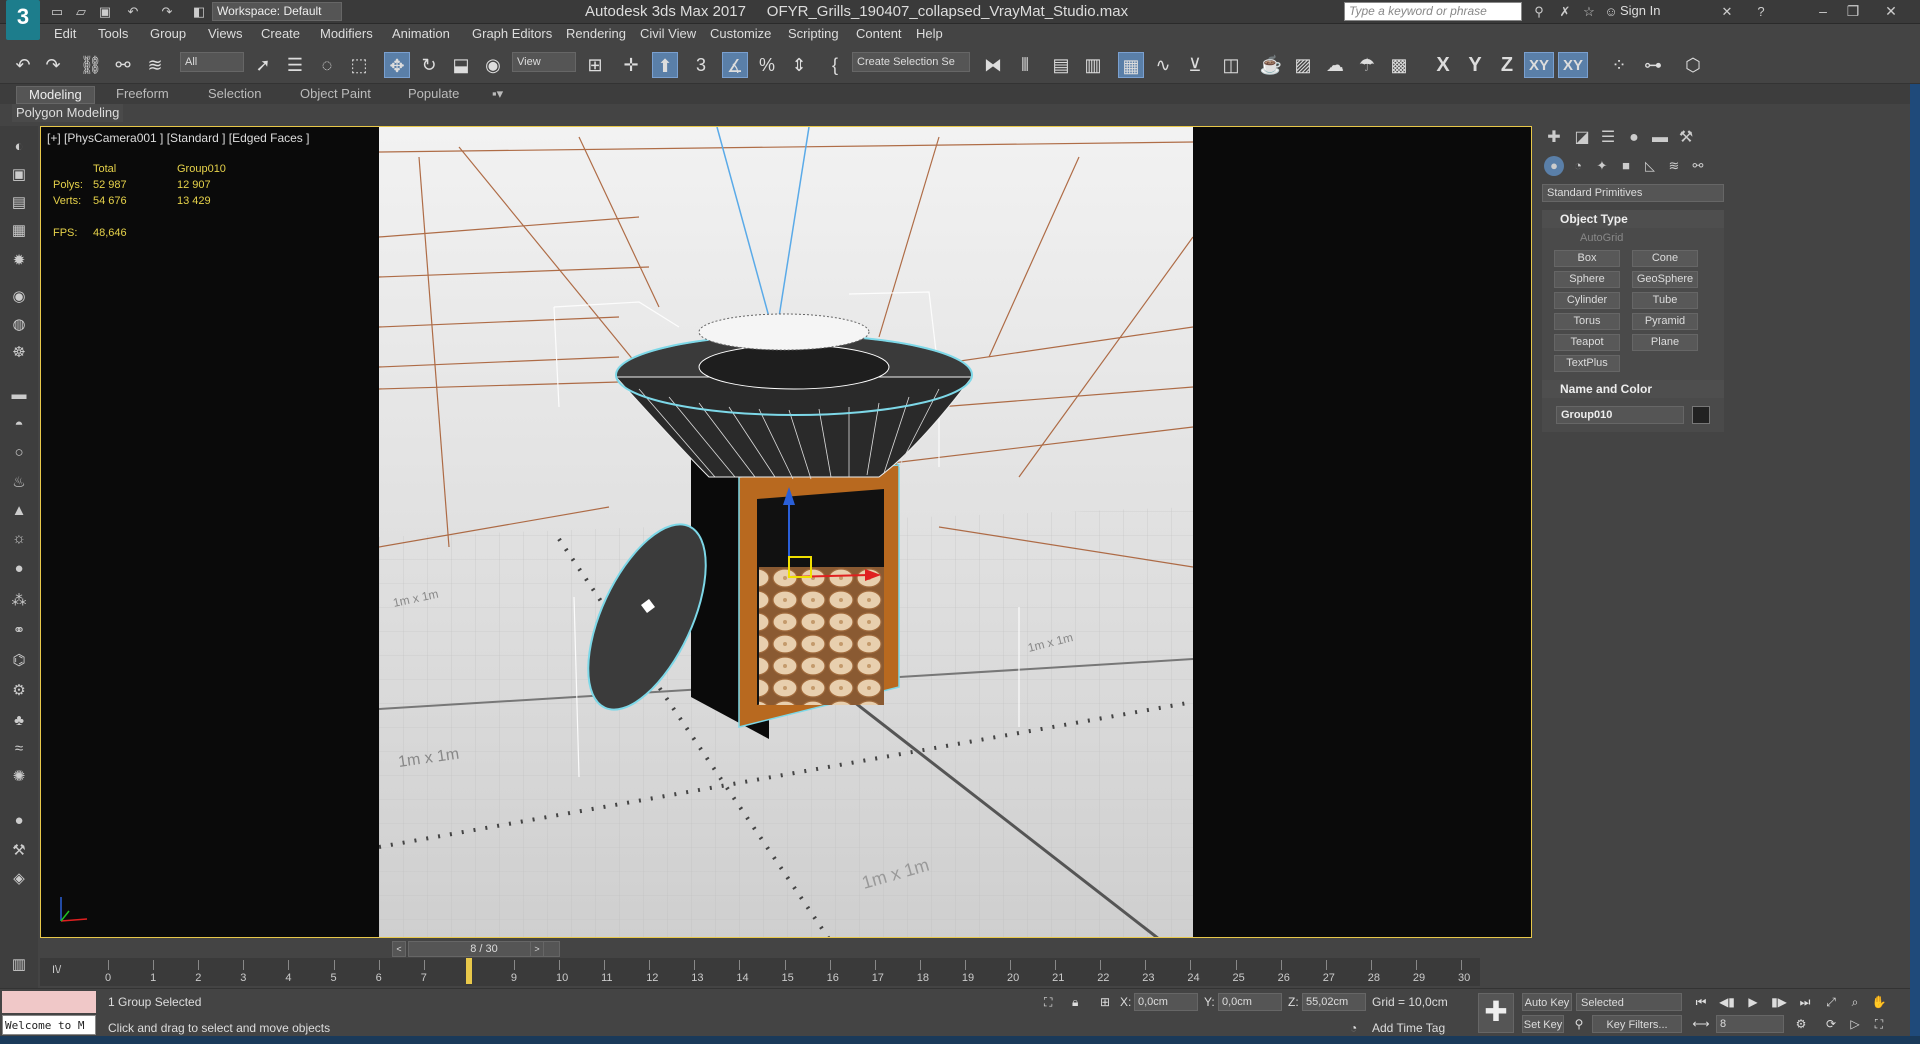 The height and width of the screenshot is (1044, 1920). What do you see at coordinates (19, 147) in the screenshot?
I see `viewport-layout-icon: ◐` at bounding box center [19, 147].